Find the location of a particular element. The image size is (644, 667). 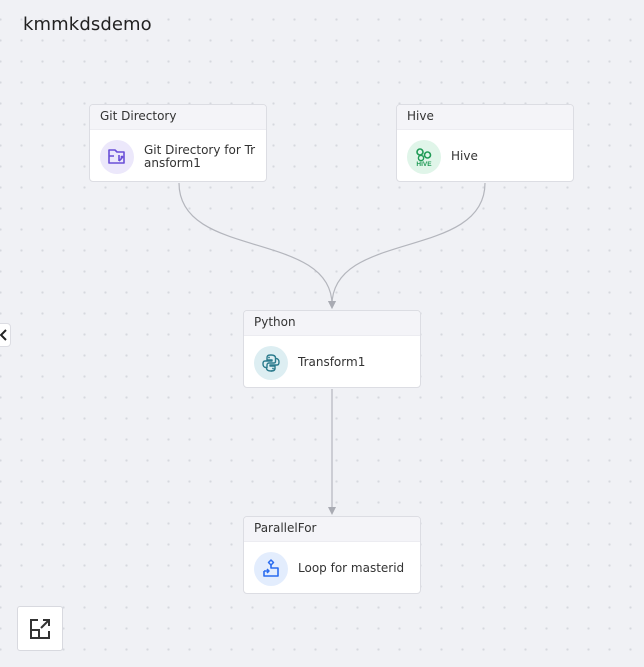

node-python: Python Transform1 is located at coordinates (332, 349).